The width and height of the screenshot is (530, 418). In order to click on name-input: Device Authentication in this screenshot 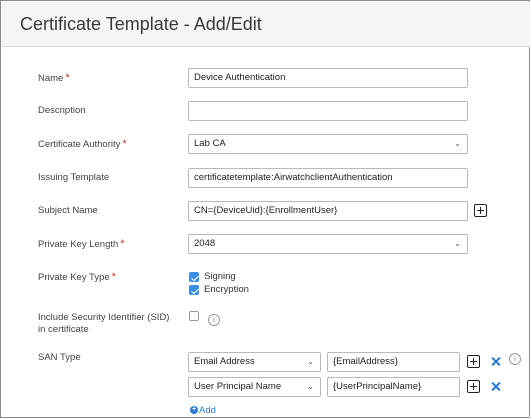, I will do `click(328, 78)`.